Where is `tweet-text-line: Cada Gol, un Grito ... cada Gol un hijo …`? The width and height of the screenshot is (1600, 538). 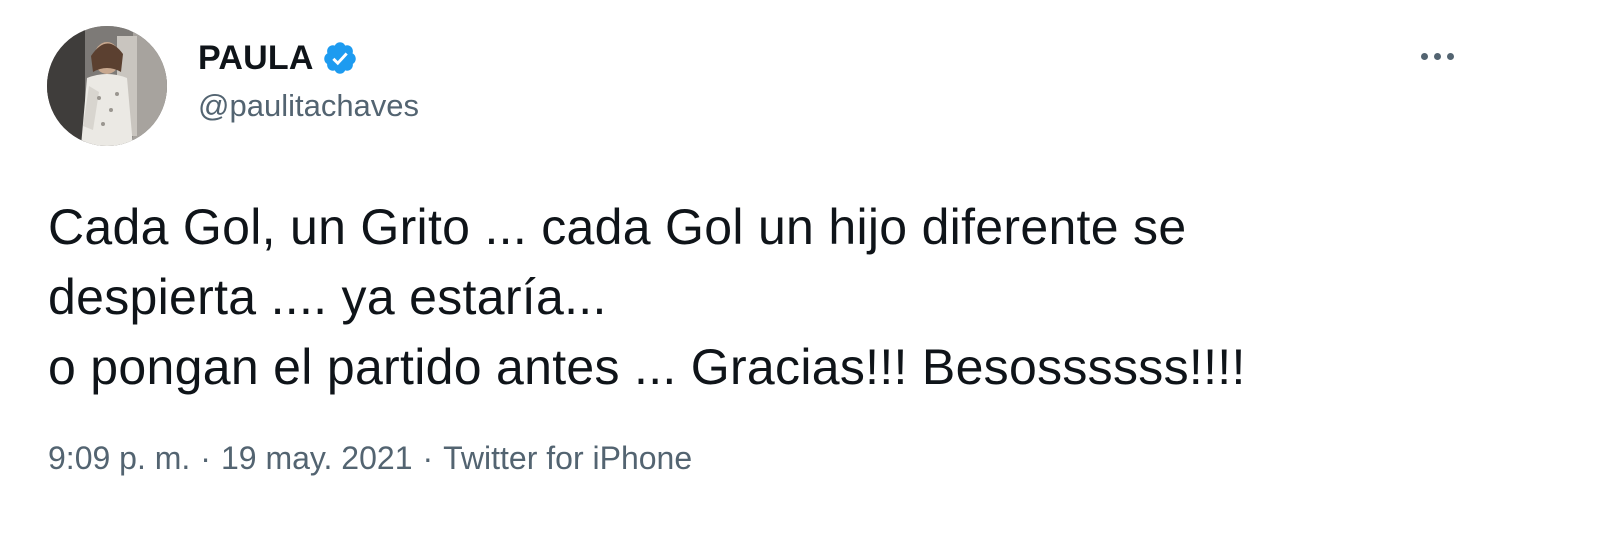 tweet-text-line: Cada Gol, un Grito ... cada Gol un hijo … is located at coordinates (617, 227).